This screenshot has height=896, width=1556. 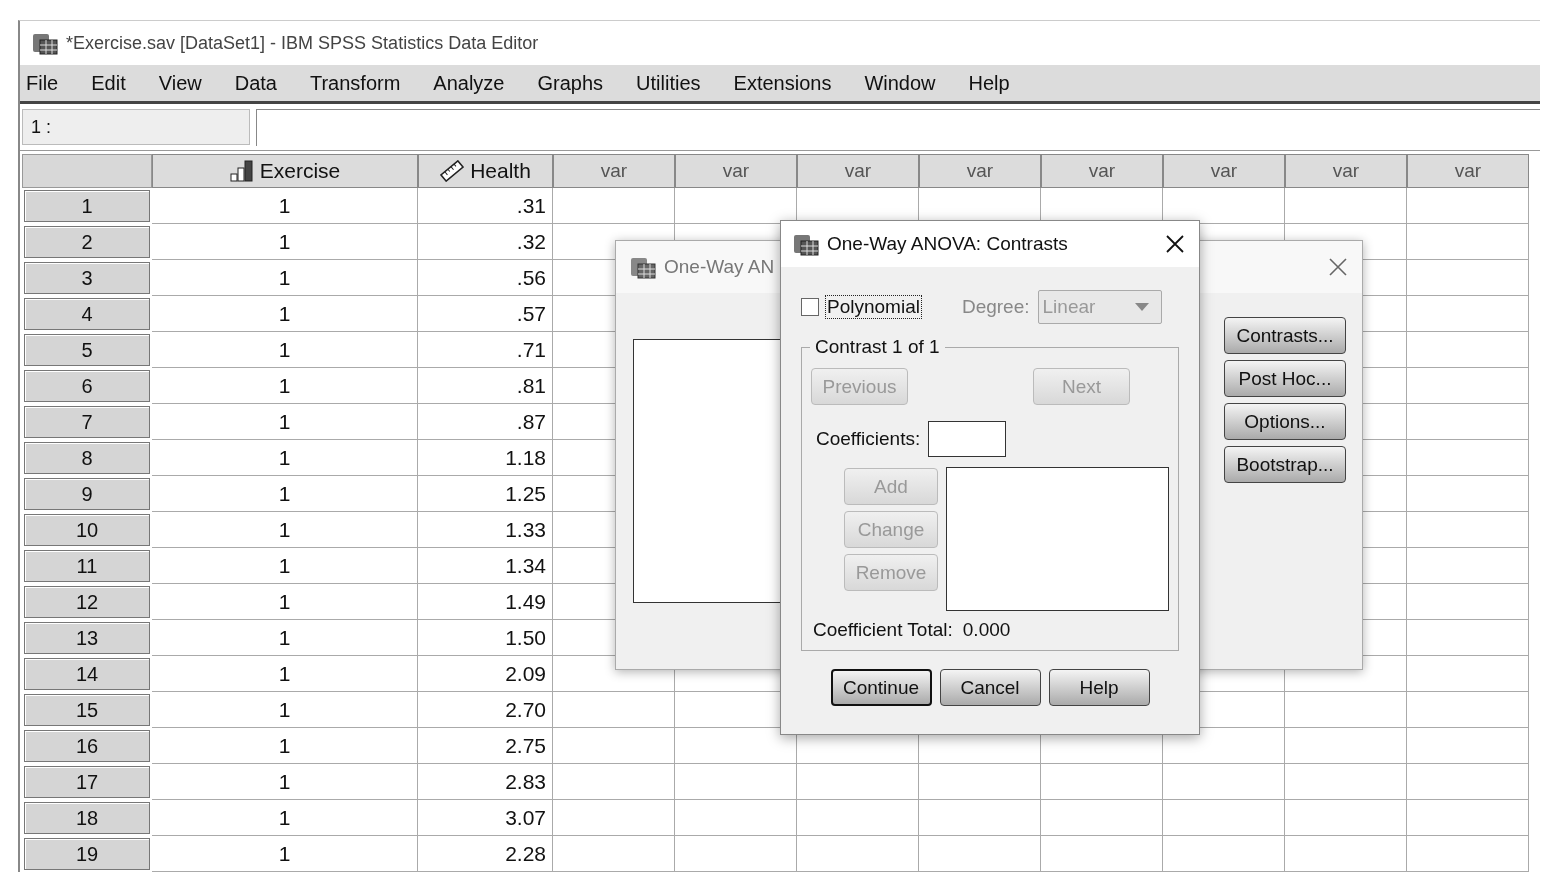 What do you see at coordinates (883, 630) in the screenshot?
I see `total-label: Coefficient Total:` at bounding box center [883, 630].